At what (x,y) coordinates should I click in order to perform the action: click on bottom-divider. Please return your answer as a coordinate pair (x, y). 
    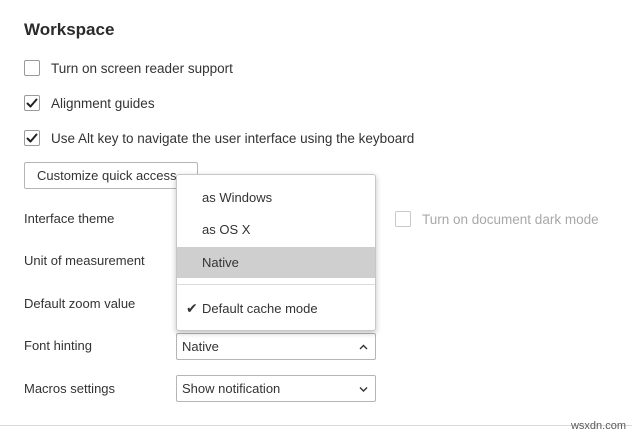
    Looking at the image, I should click on (316, 425).